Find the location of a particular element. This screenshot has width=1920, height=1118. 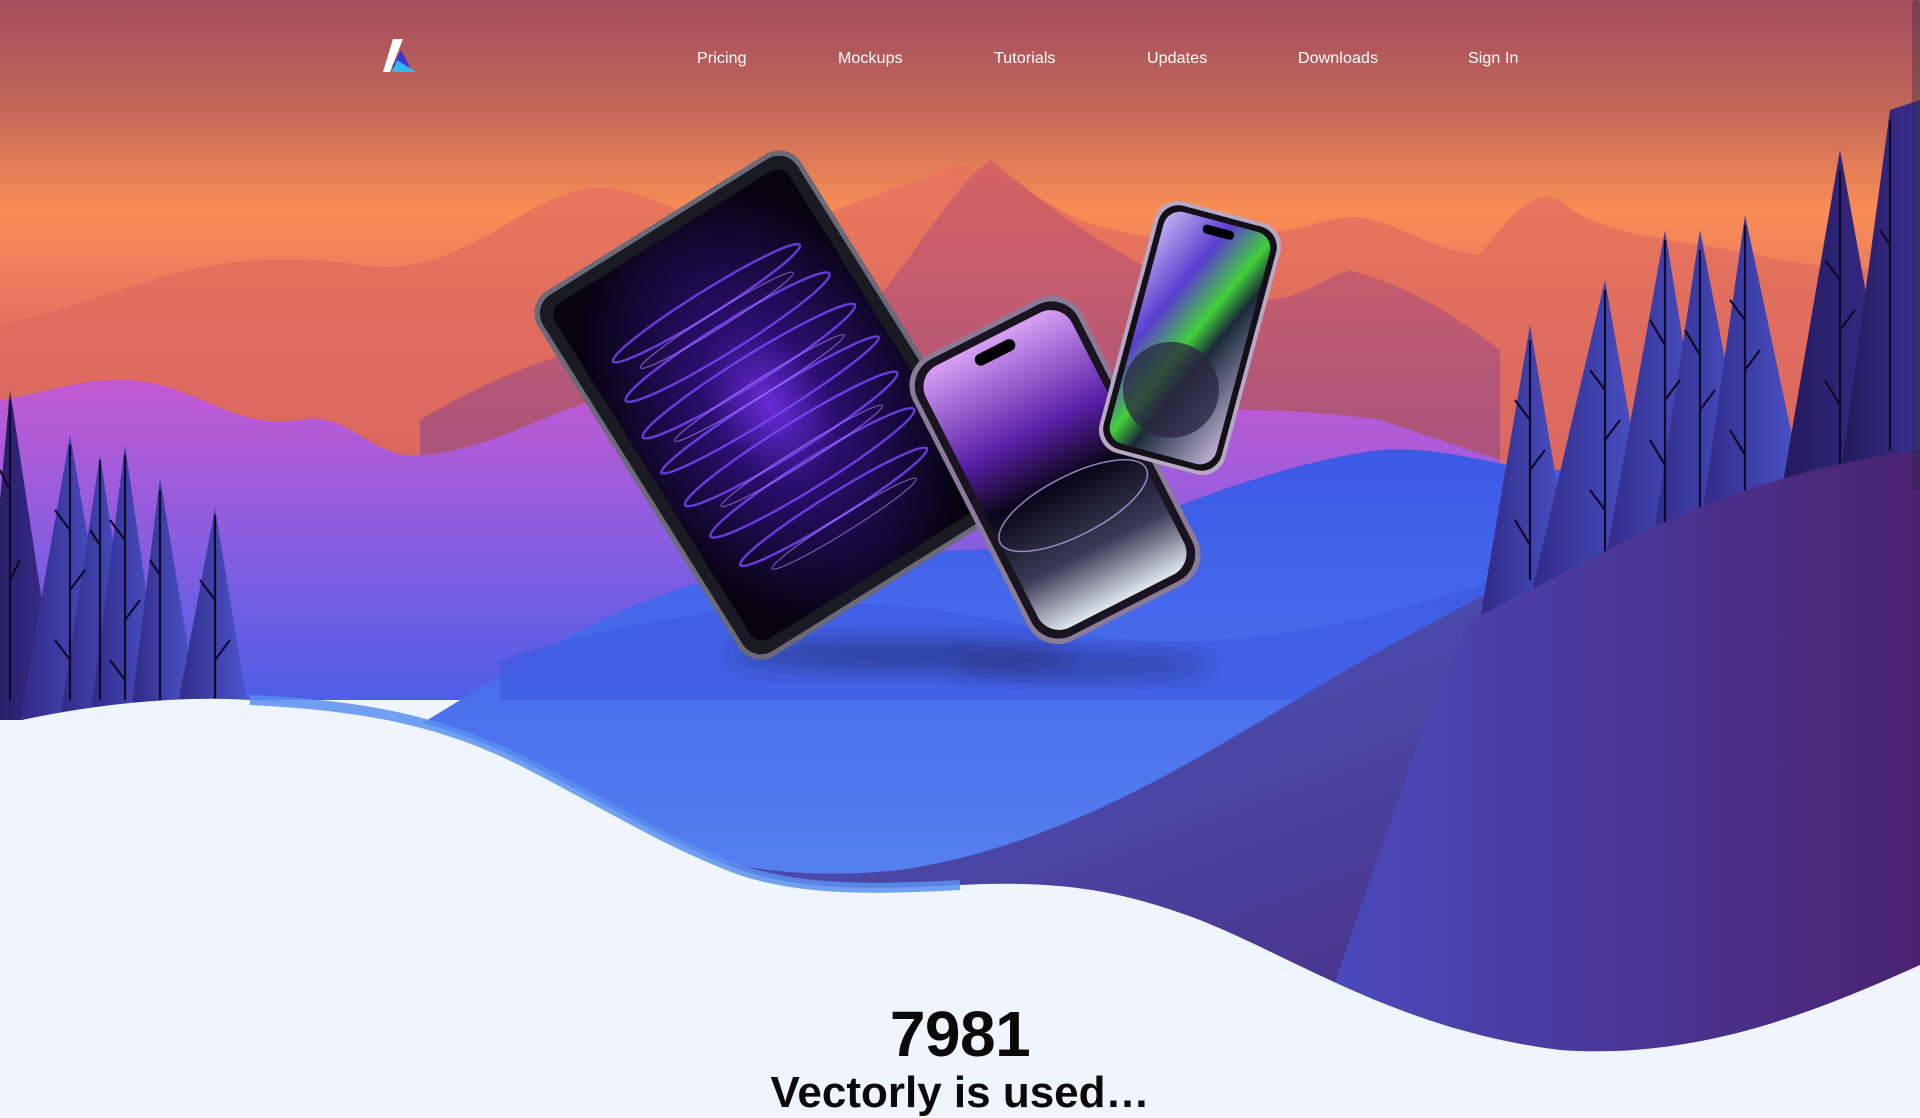

triangle-logo-icon is located at coordinates (400, 56).